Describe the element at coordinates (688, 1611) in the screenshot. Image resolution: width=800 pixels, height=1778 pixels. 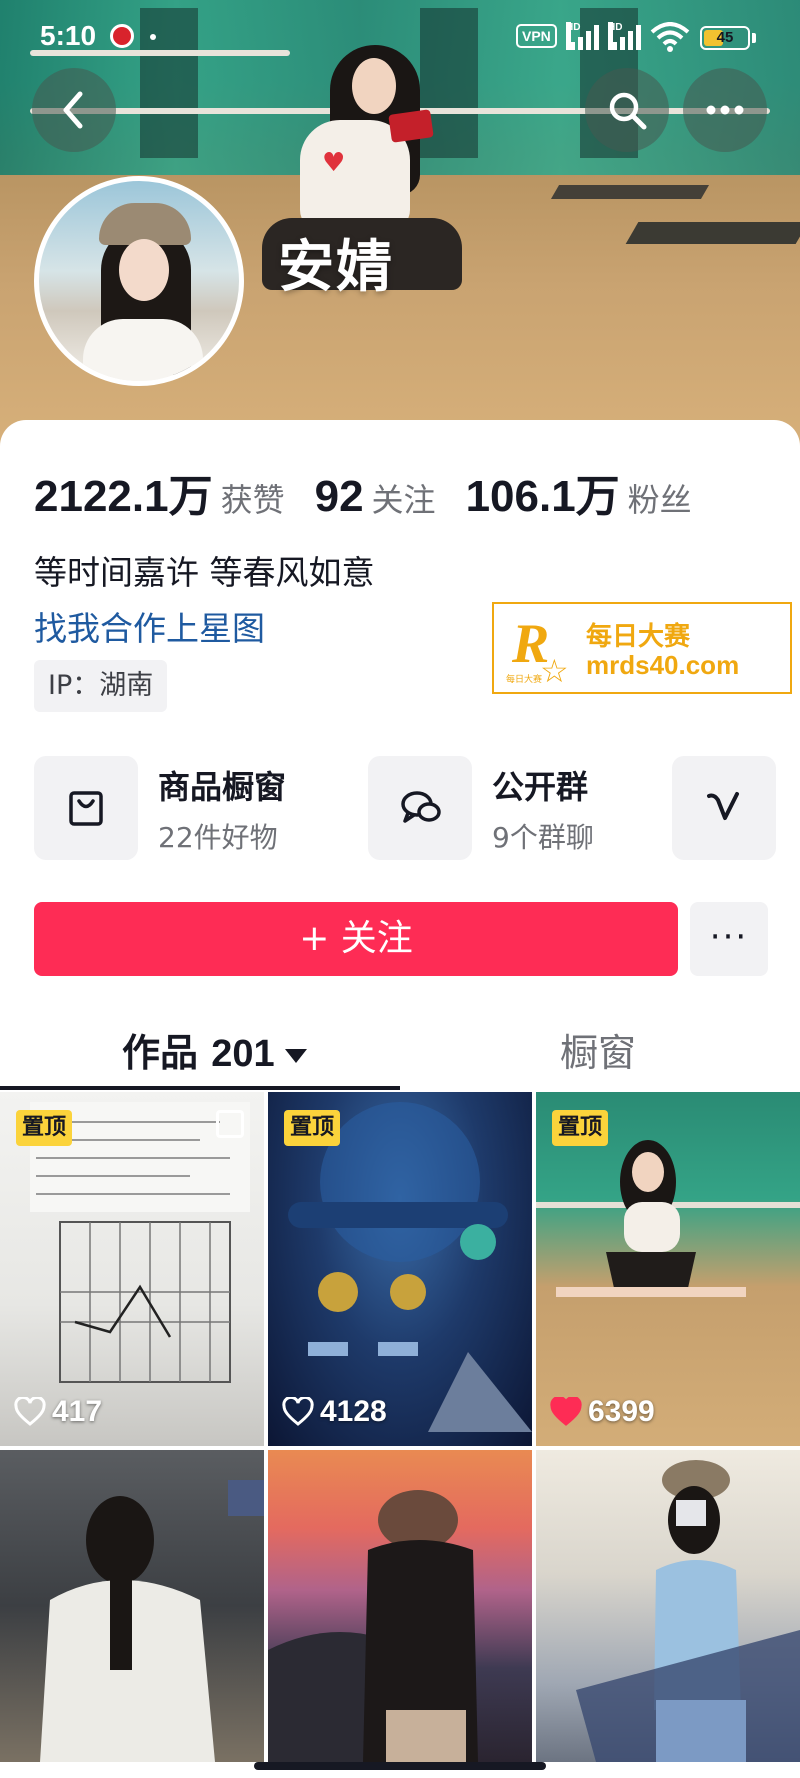
I see `mall-thumbnail` at that location.